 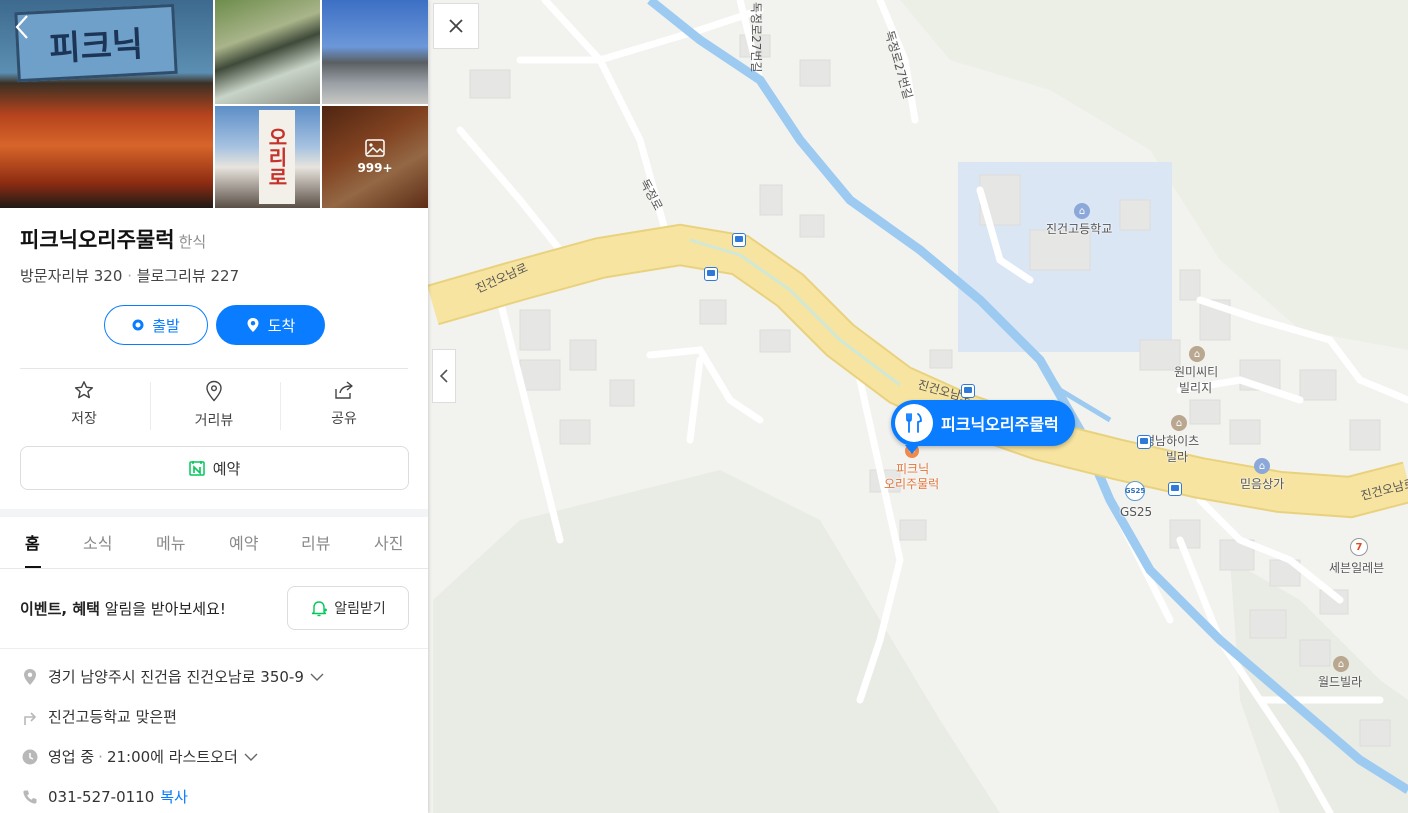 I want to click on origin-dot-icon, so click(x=138, y=325).